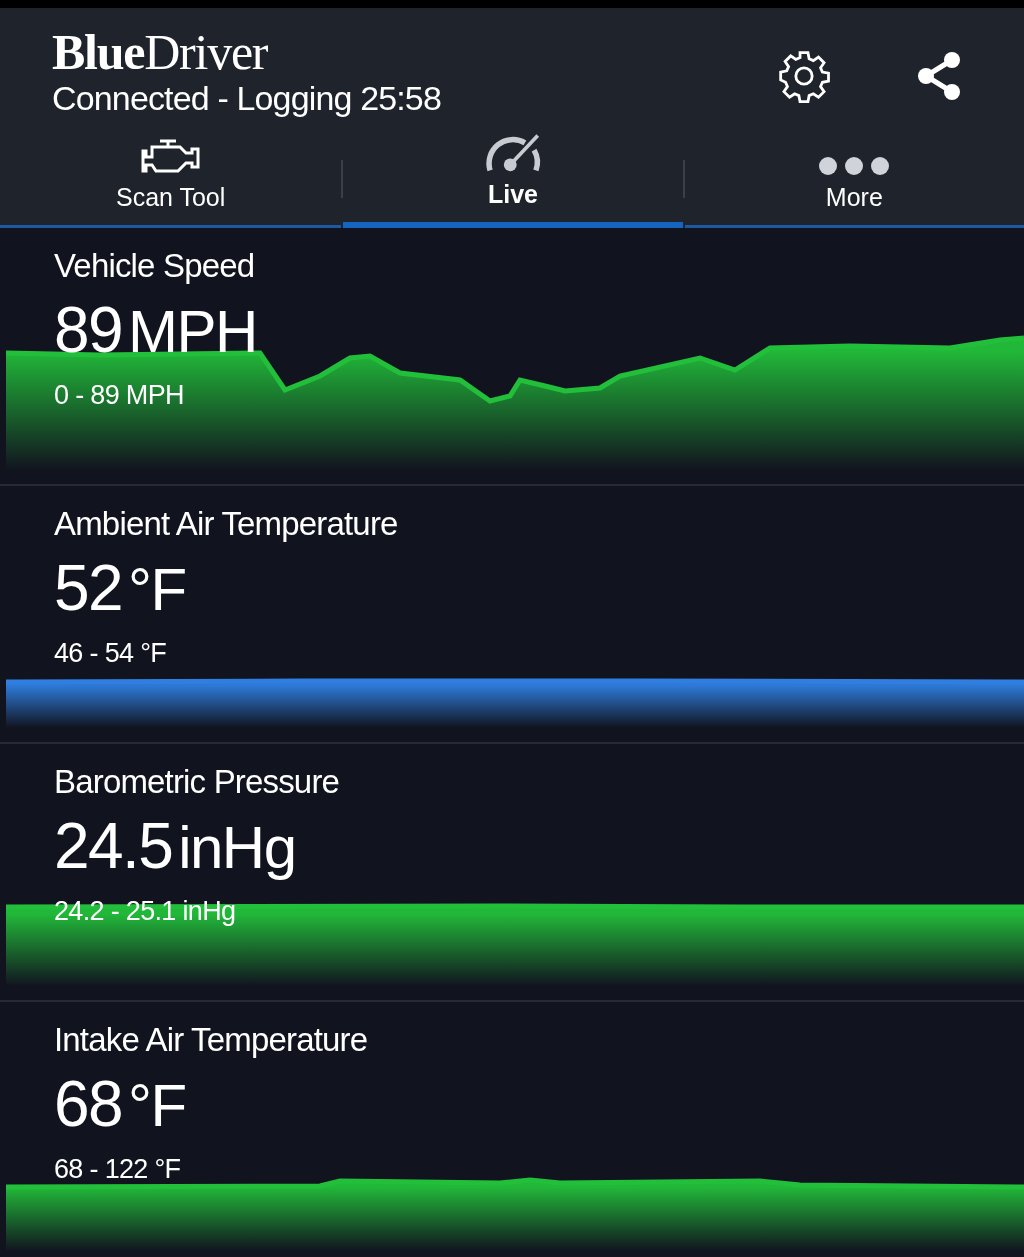 Image resolution: width=1024 pixels, height=1257 pixels. Describe the element at coordinates (171, 179) in the screenshot. I see `nav-tab: Scan Tool` at that location.